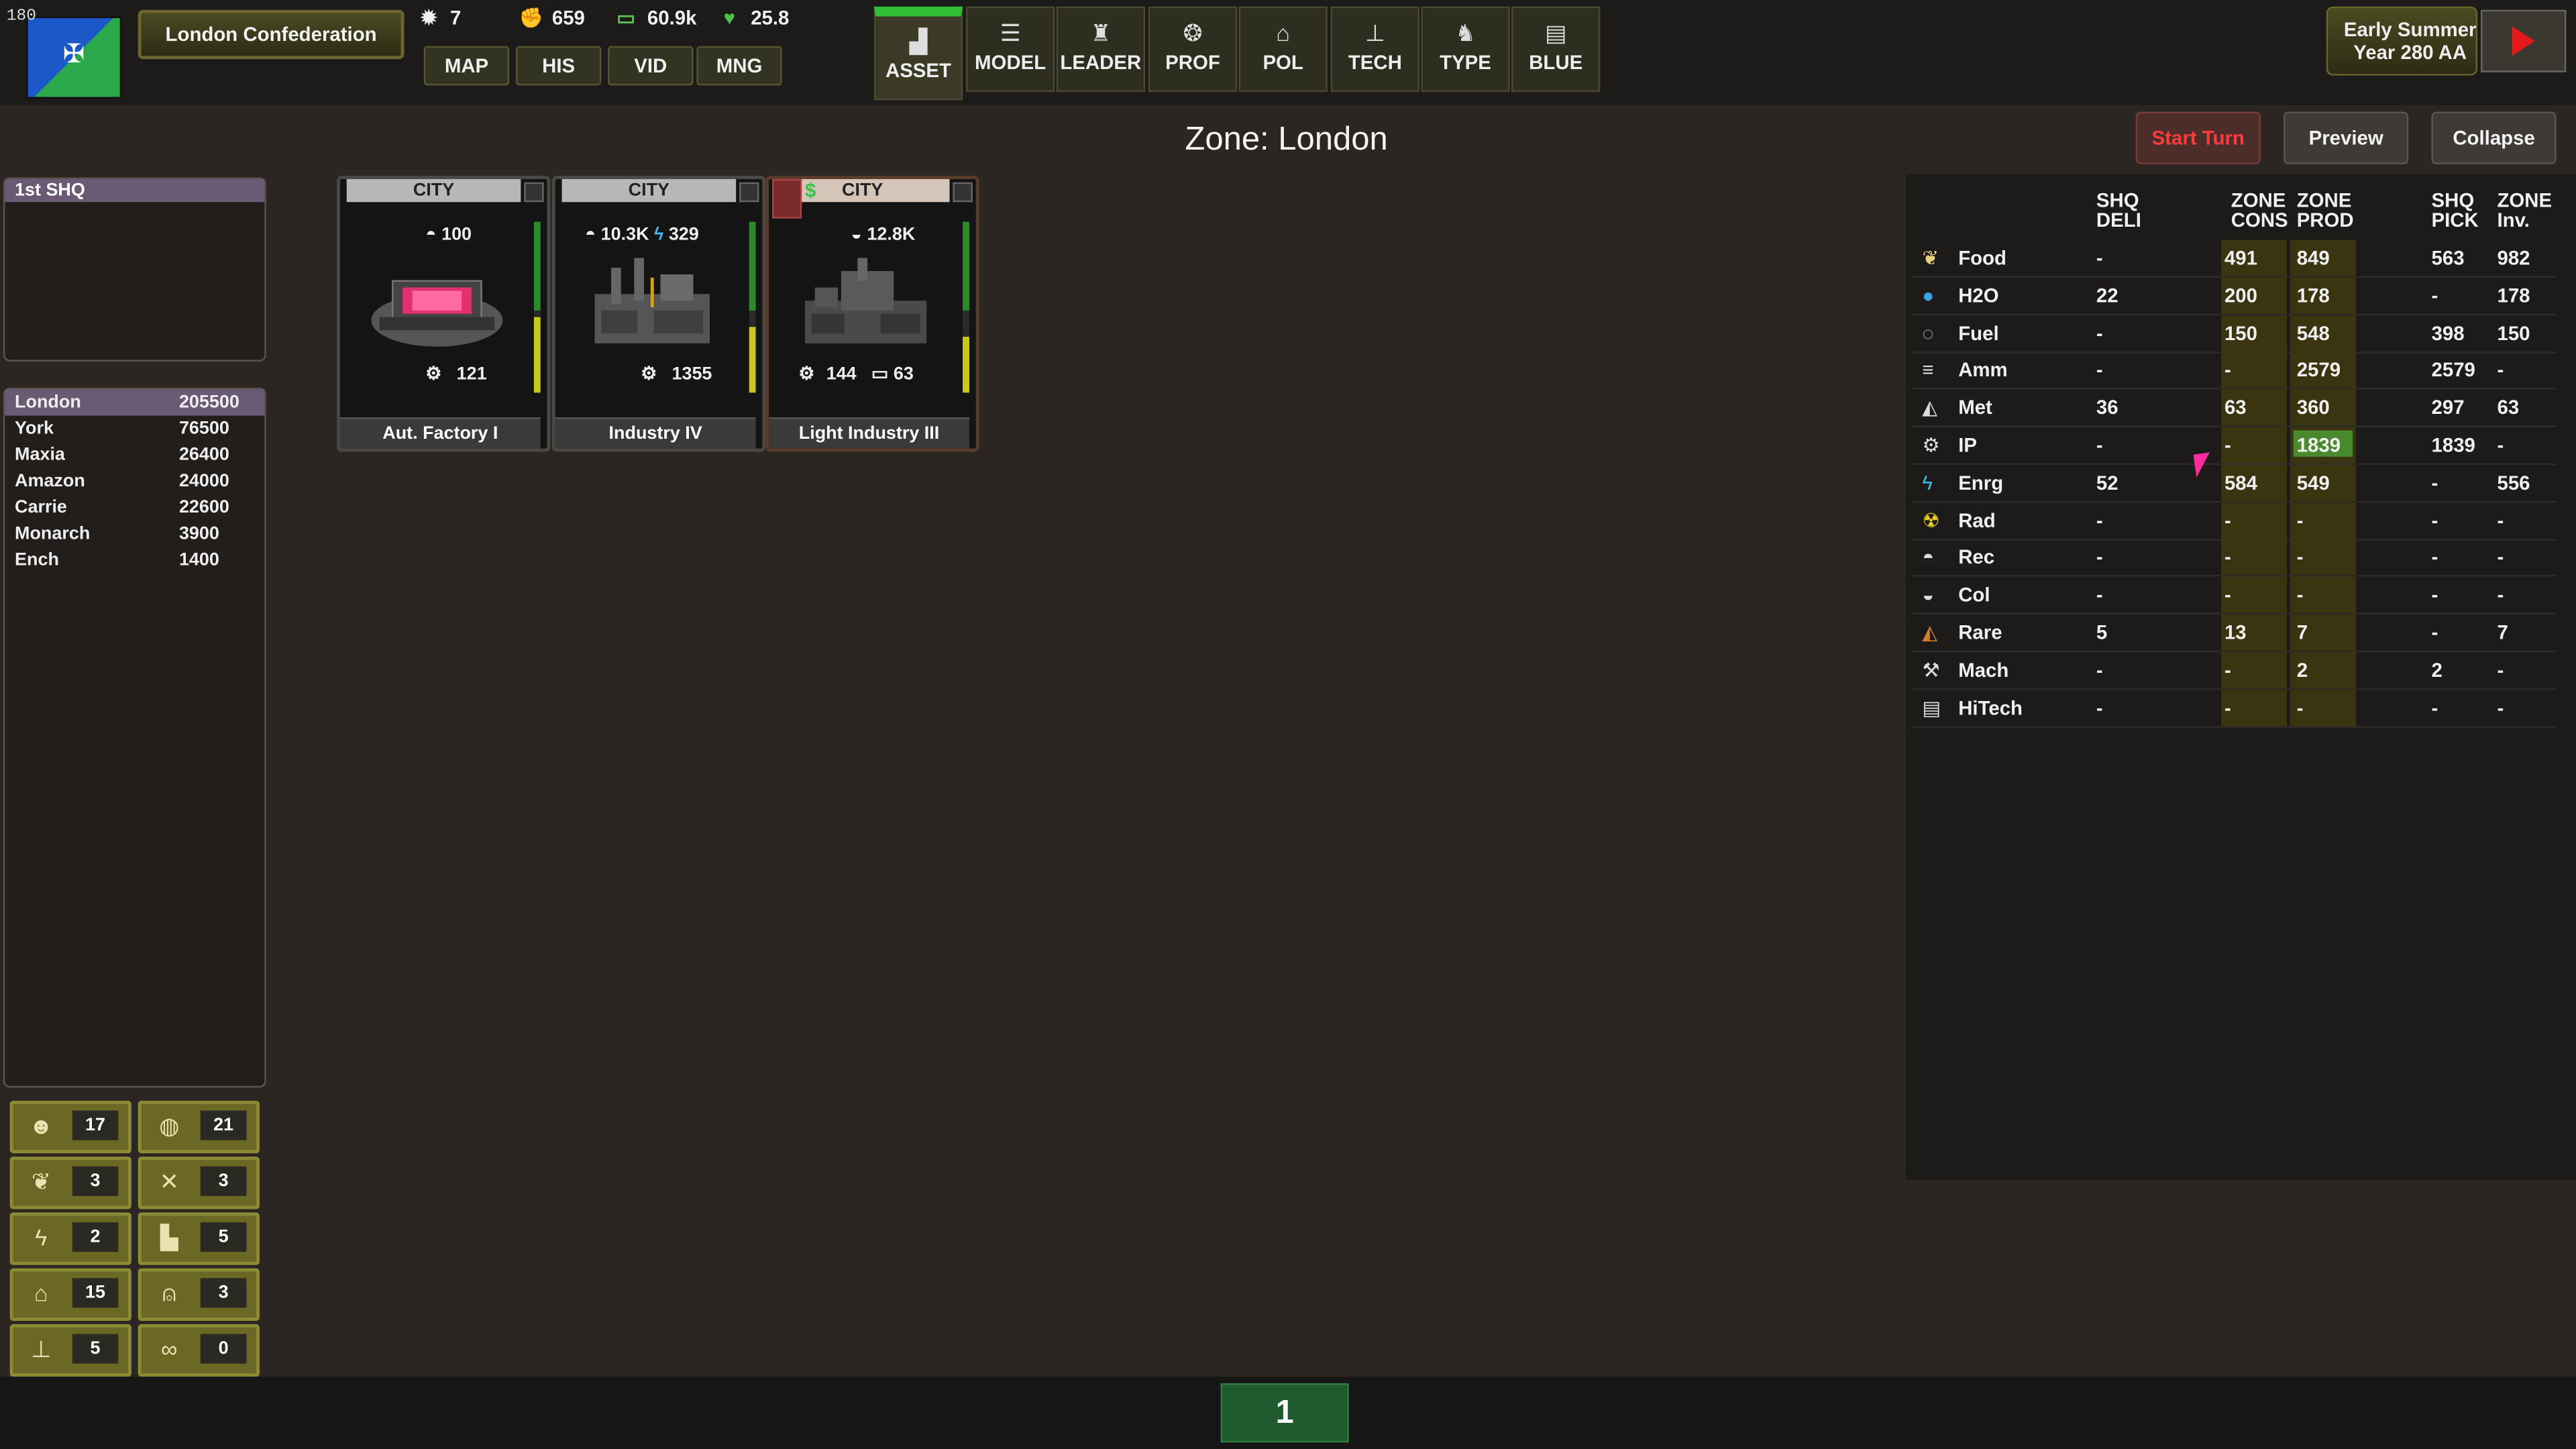 This screenshot has width=2576, height=1449. I want to click on cell-prod: 849, so click(2313, 258).